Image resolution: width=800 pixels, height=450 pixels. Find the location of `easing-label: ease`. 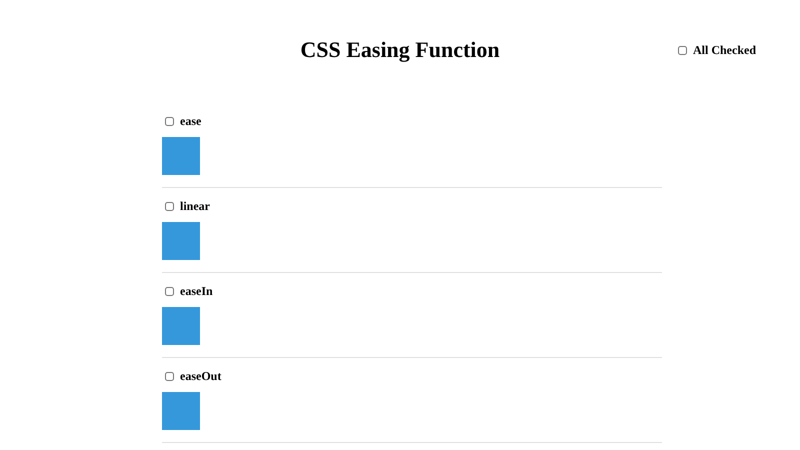

easing-label: ease is located at coordinates (191, 121).